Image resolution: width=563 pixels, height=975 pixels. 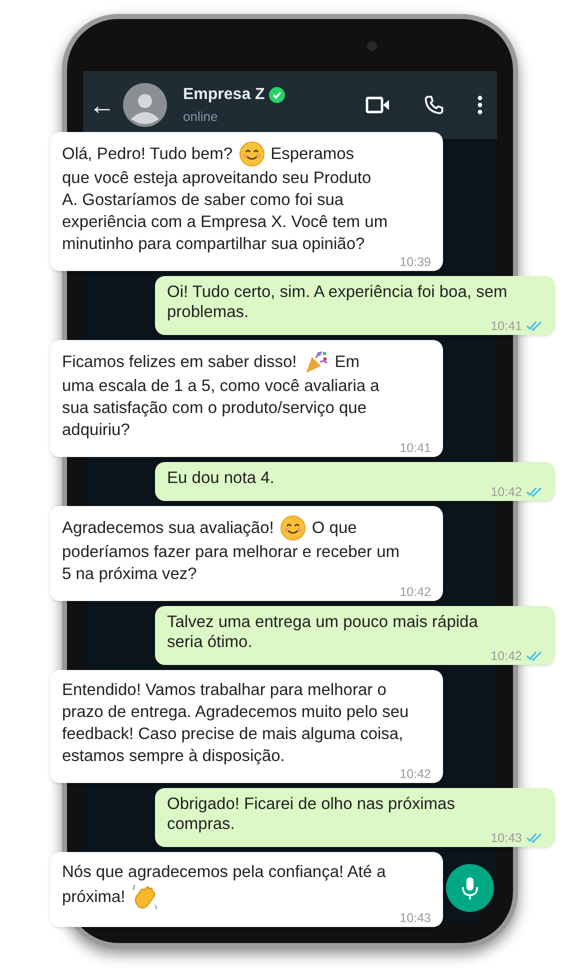 What do you see at coordinates (94, 897) in the screenshot?
I see `message-text: próxima!` at bounding box center [94, 897].